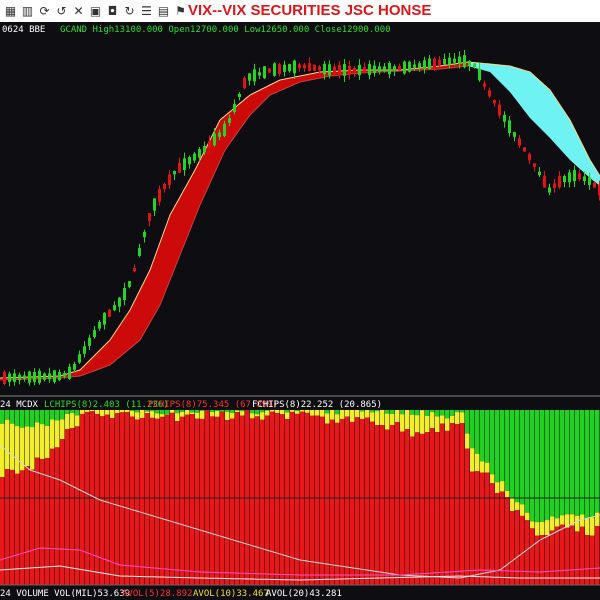 This screenshot has height=600, width=600. Describe the element at coordinates (146, 11) in the screenshot. I see `list-icon: ☰` at that location.